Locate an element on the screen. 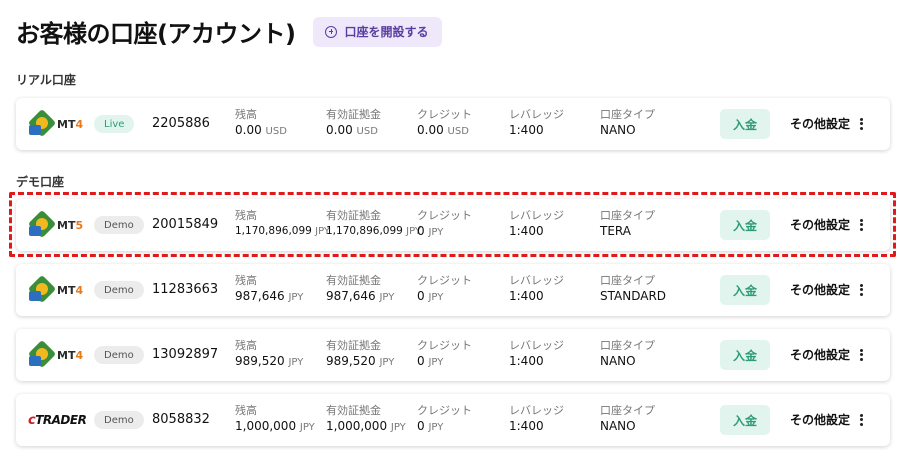 The image size is (900, 472). balance-field: 残高 1,170,896,099 JPY is located at coordinates (283, 223).